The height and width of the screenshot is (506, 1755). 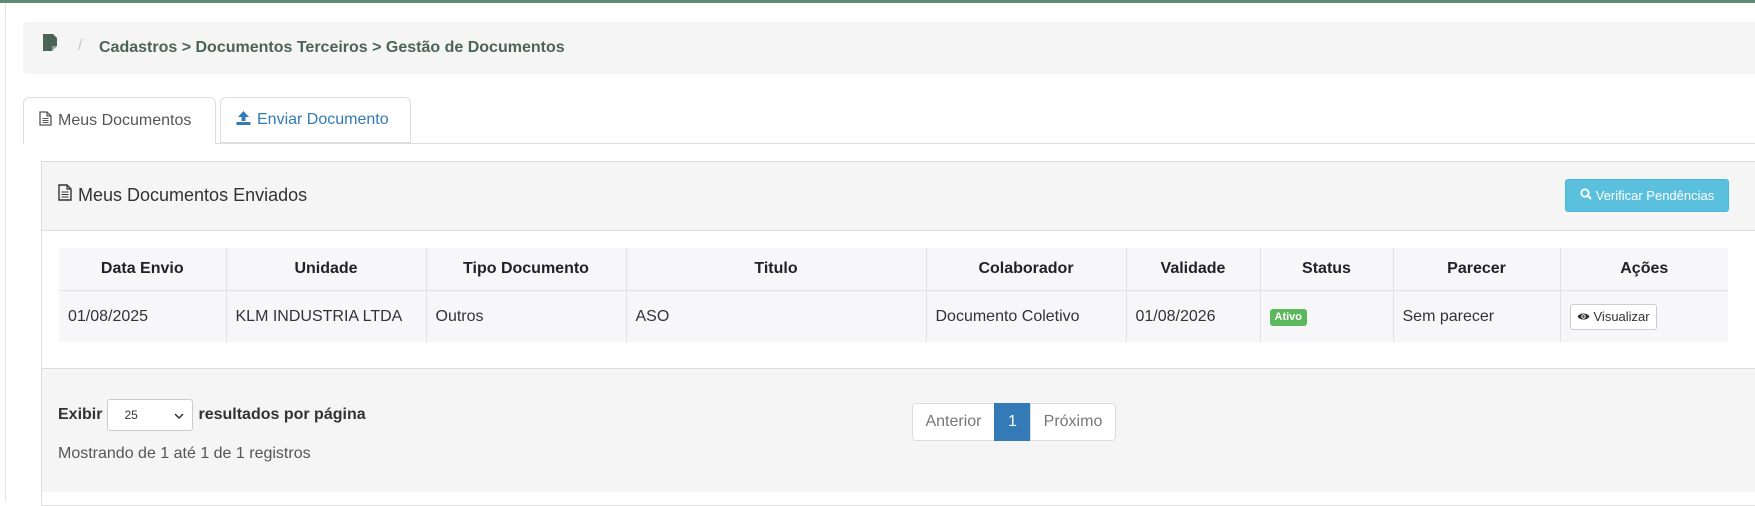 I want to click on column-header: Validade, so click(x=1193, y=269).